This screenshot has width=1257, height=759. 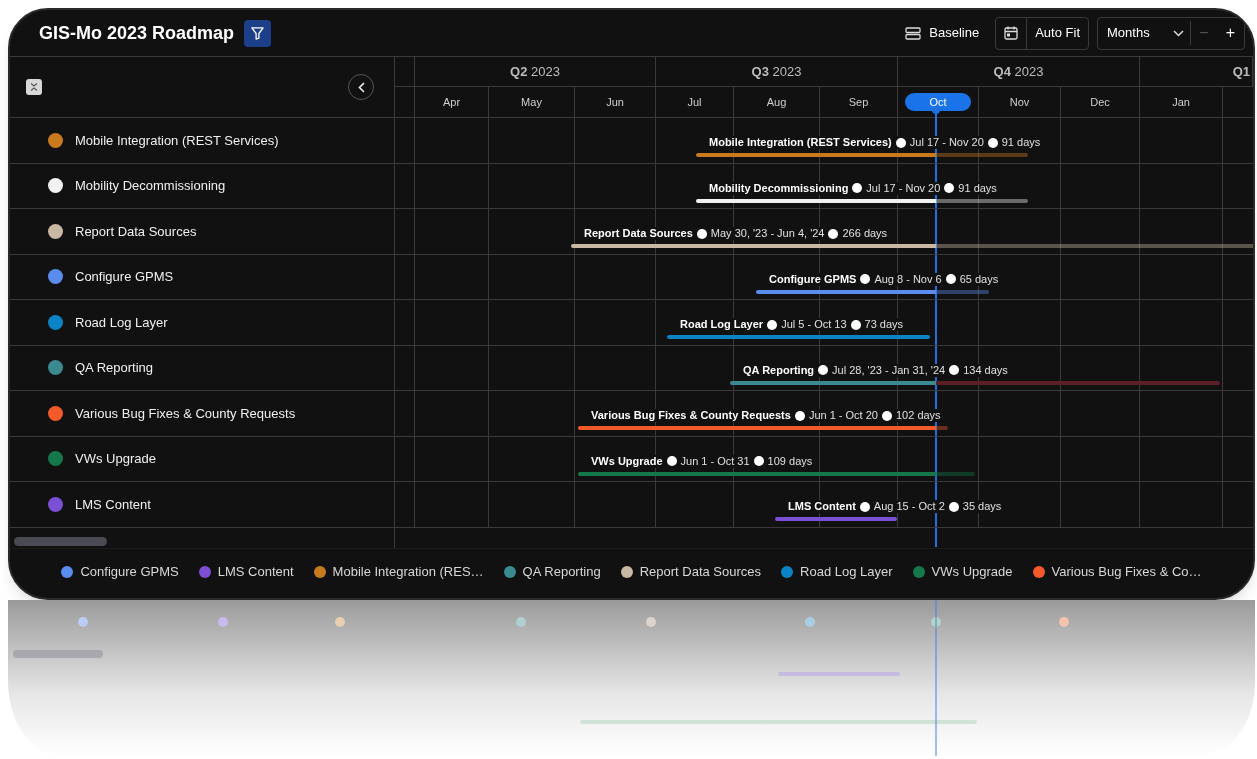 I want to click on bar-title: Various Bug Fixes & County Requests, so click(x=691, y=415).